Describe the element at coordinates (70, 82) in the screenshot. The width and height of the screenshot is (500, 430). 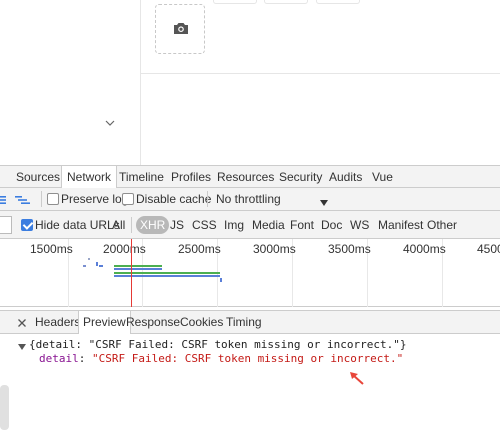
I see `left-panel` at that location.